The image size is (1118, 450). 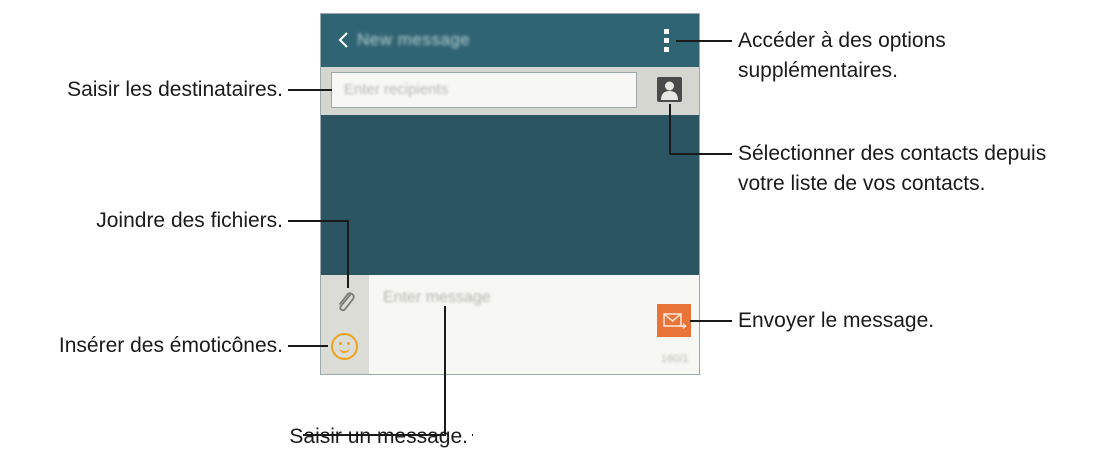 What do you see at coordinates (842, 40) in the screenshot?
I see `callout-options-1: Accéder à des options` at bounding box center [842, 40].